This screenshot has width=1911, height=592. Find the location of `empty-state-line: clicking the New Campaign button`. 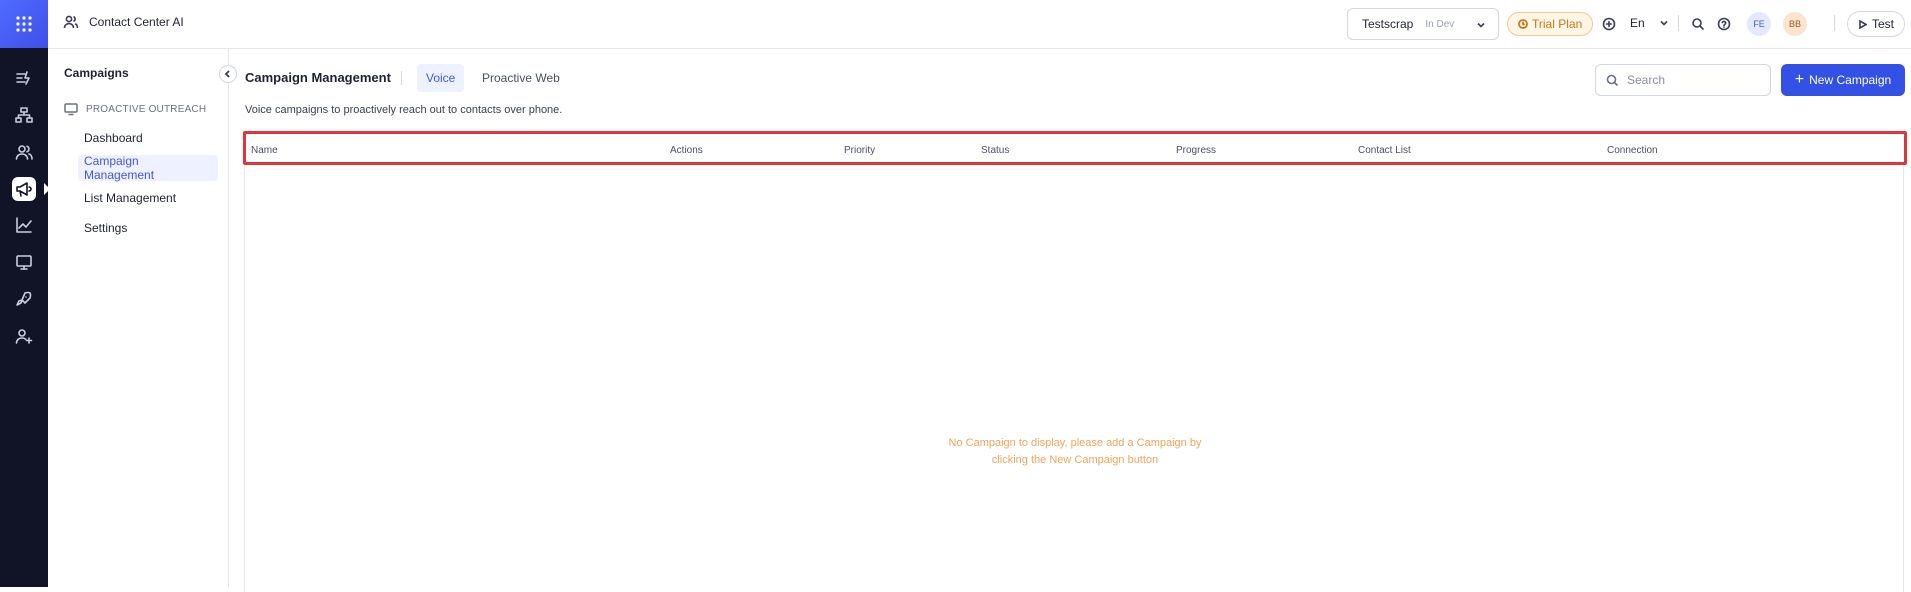

empty-state-line: clicking the New Campaign button is located at coordinates (1075, 460).